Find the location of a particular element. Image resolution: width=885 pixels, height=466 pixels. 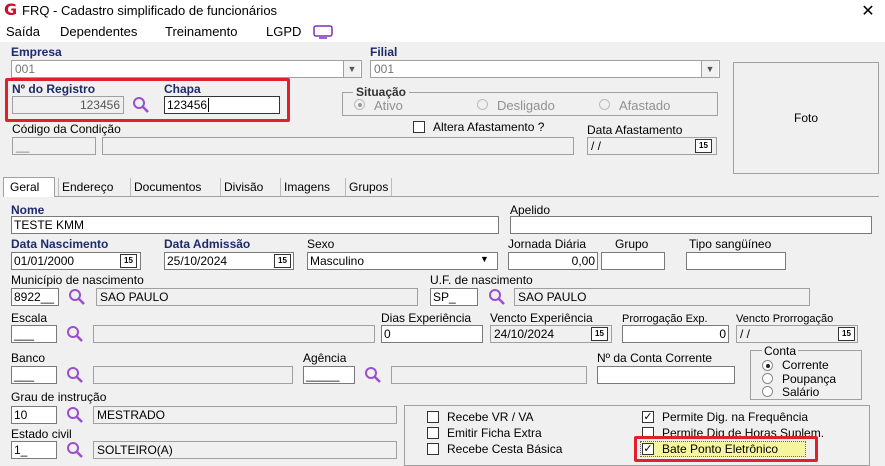

recebe-vr-label: Recebe VR / VA is located at coordinates (490, 417).